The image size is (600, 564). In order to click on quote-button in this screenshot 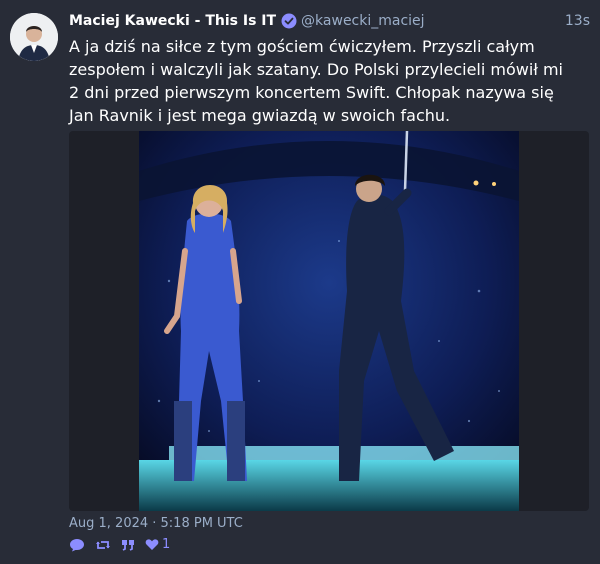, I will do `click(128, 545)`.